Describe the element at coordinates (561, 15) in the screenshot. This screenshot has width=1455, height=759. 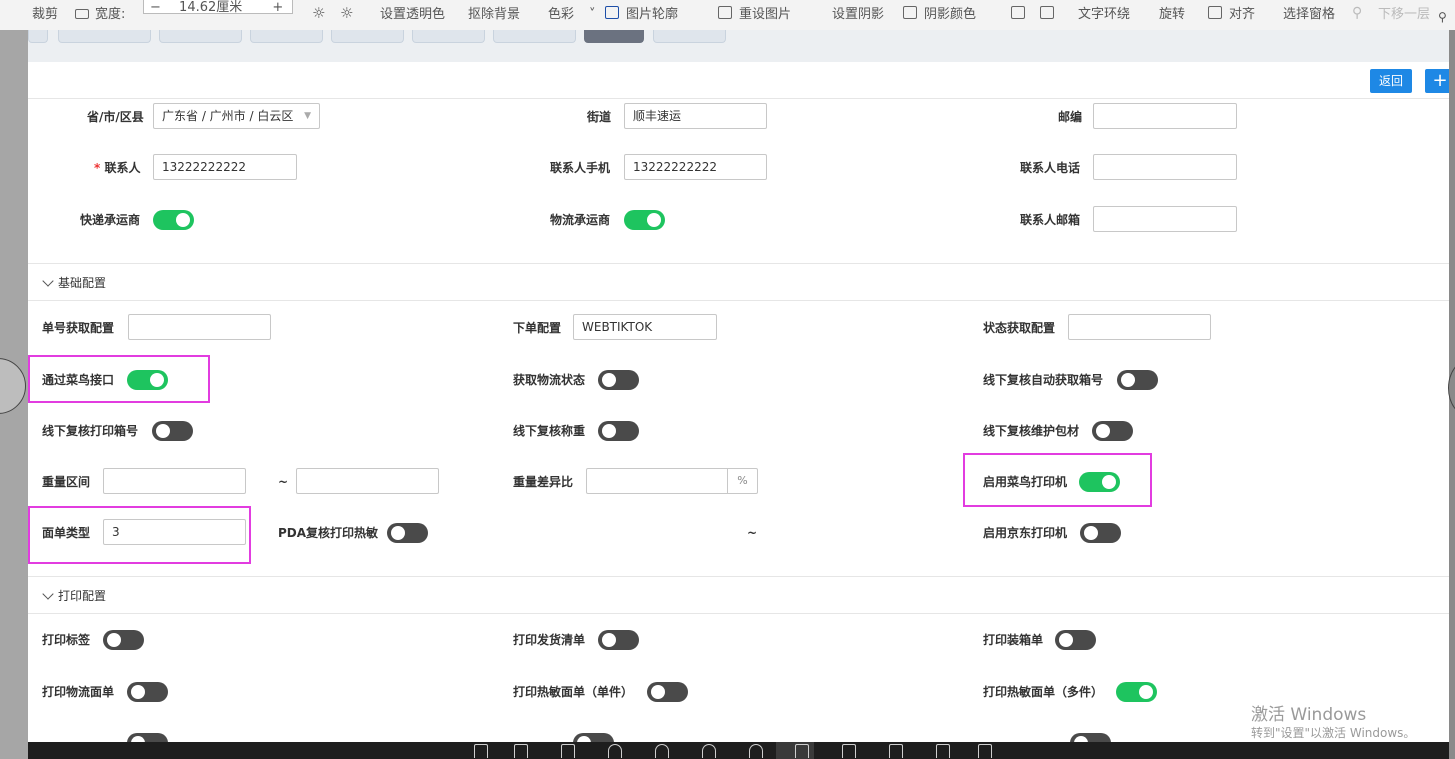
I see `color-button: 色彩` at that location.